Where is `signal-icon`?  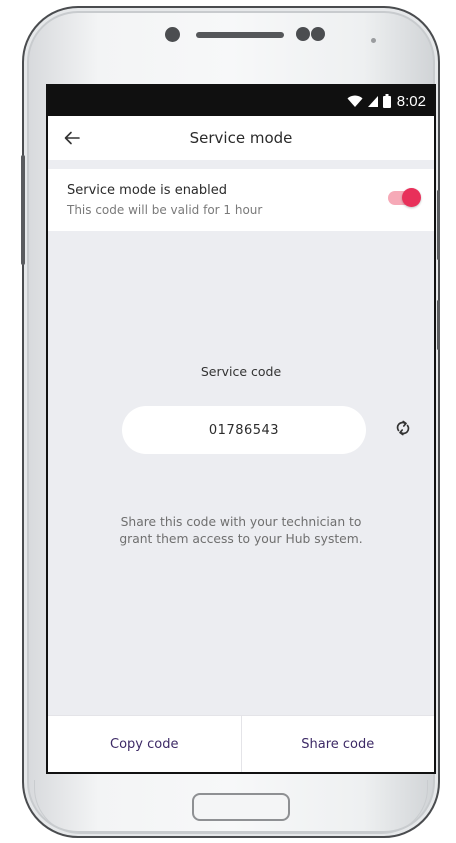 signal-icon is located at coordinates (373, 101).